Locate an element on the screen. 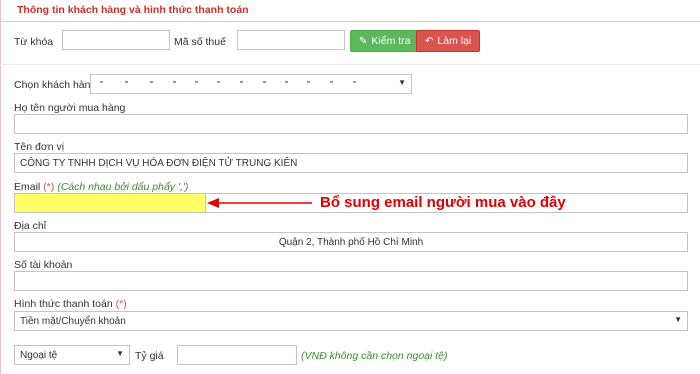 The height and width of the screenshot is (374, 700). account-input is located at coordinates (351, 281).